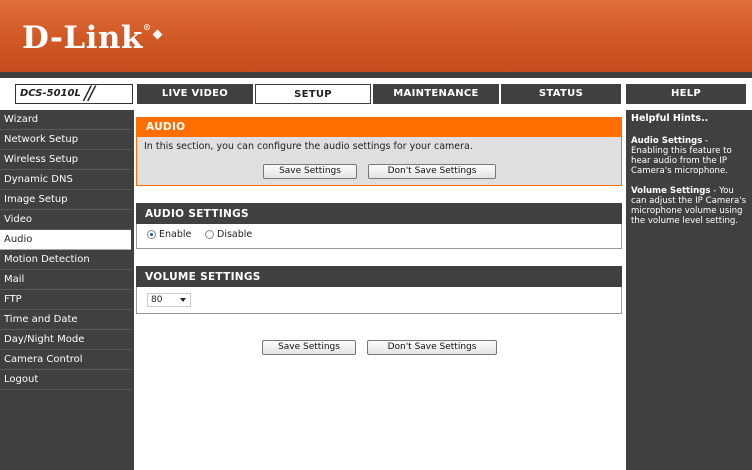 Image resolution: width=752 pixels, height=470 pixels. What do you see at coordinates (147, 27) in the screenshot?
I see `registered-mark: ®` at bounding box center [147, 27].